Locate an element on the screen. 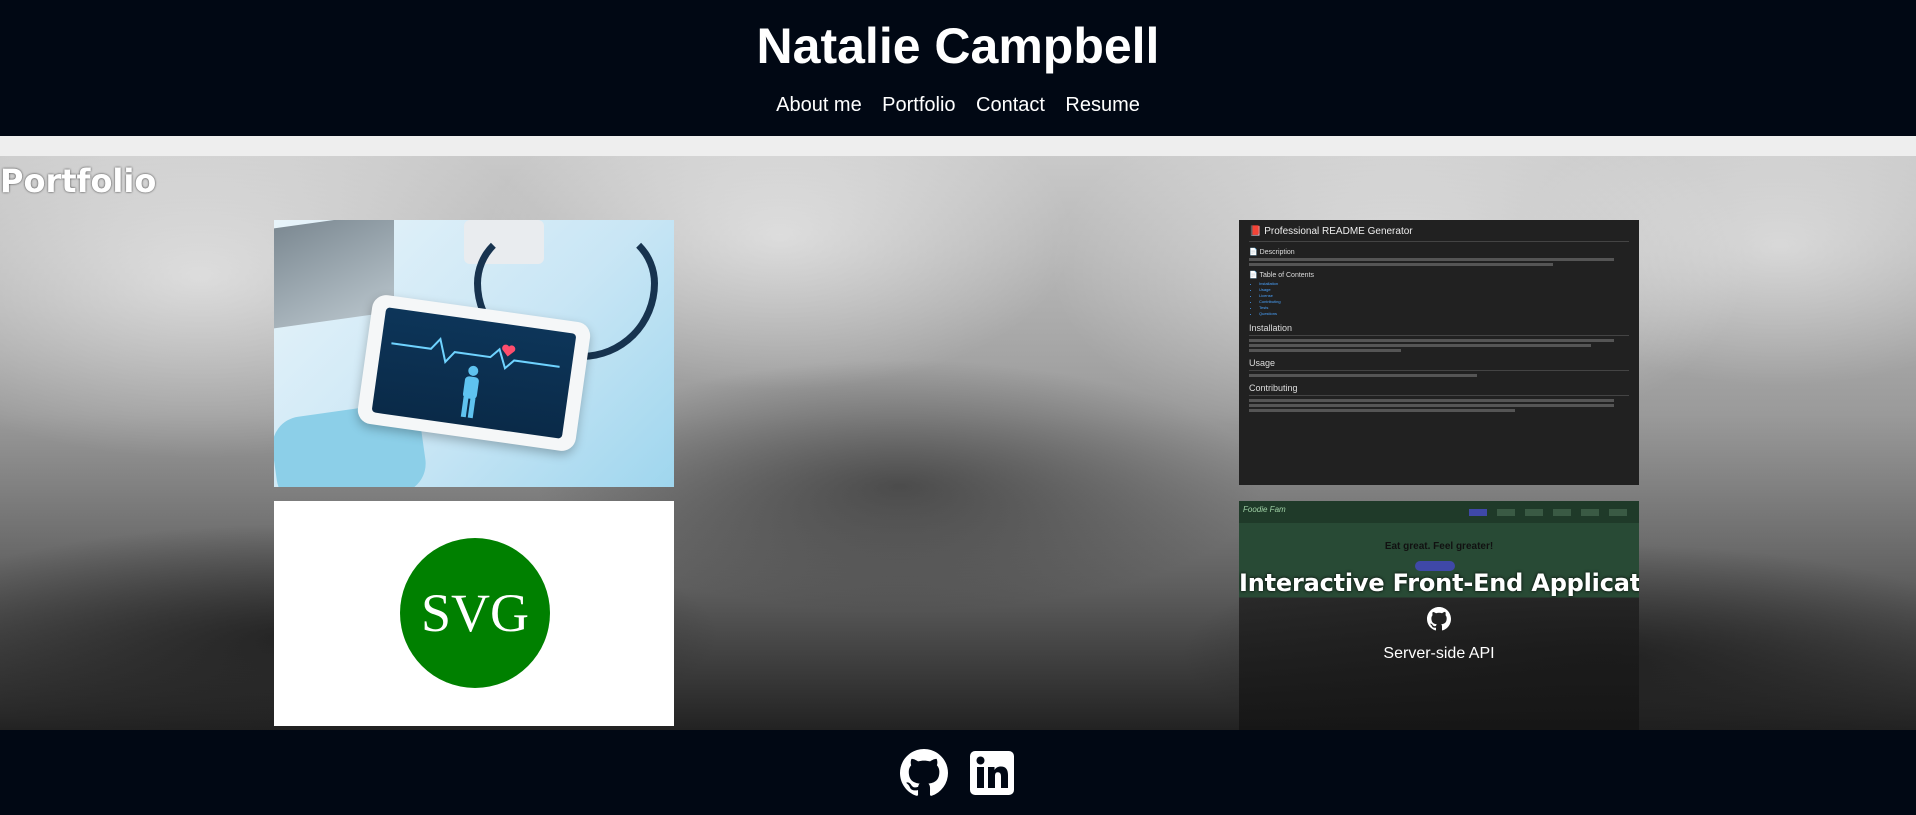 This screenshot has width=1916, height=815. portfolio-heading: Portfolio is located at coordinates (78, 181).